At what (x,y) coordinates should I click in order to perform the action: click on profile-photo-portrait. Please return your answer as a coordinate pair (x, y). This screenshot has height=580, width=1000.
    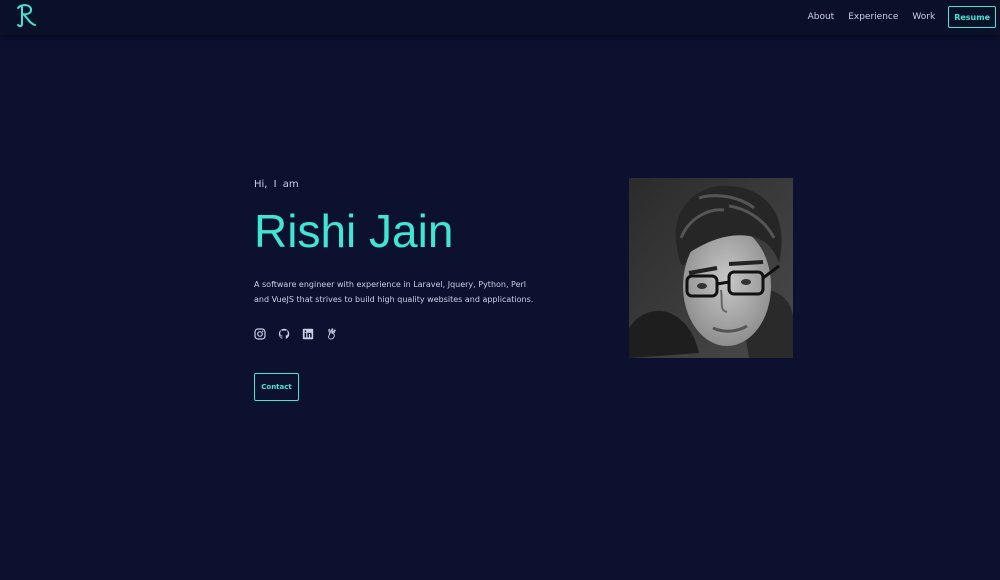
    Looking at the image, I should click on (711, 268).